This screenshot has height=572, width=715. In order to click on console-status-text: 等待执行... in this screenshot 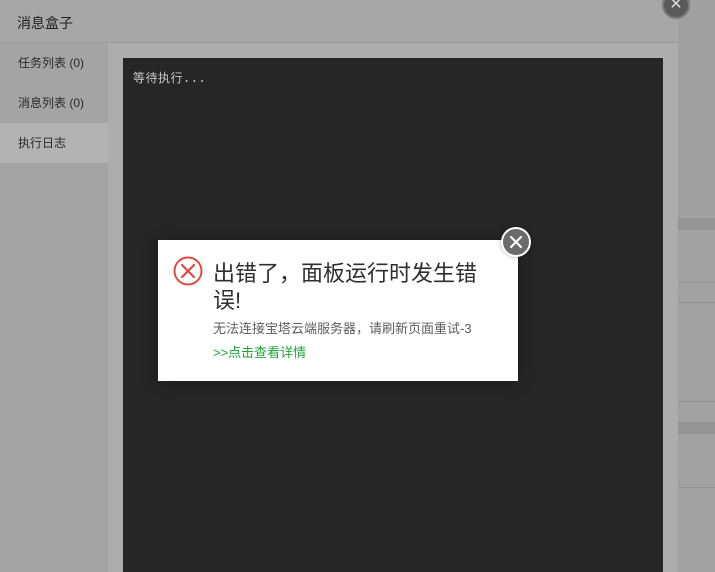, I will do `click(170, 78)`.